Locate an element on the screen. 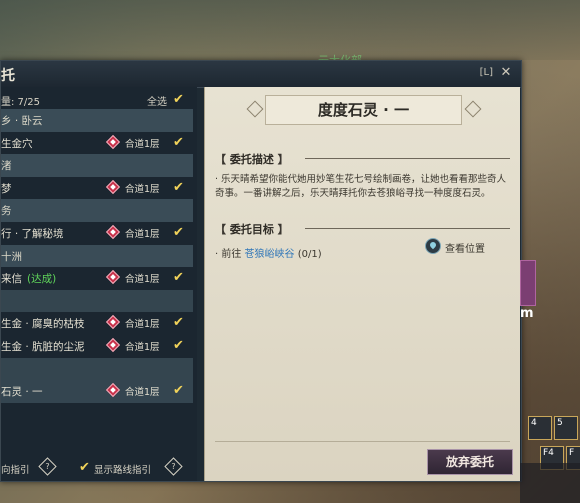 This screenshot has width=580, height=503. select-all-checkbox-icon: ✔ is located at coordinates (178, 100).